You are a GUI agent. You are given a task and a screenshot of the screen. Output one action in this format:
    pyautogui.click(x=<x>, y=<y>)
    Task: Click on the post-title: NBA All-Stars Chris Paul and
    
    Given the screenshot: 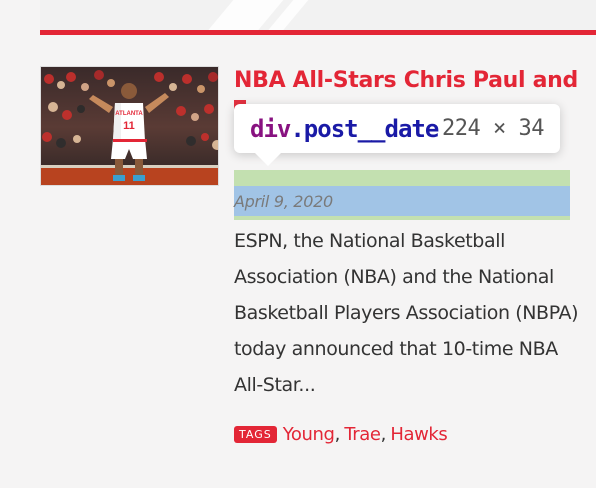 What is the action you would take?
    pyautogui.click(x=406, y=81)
    